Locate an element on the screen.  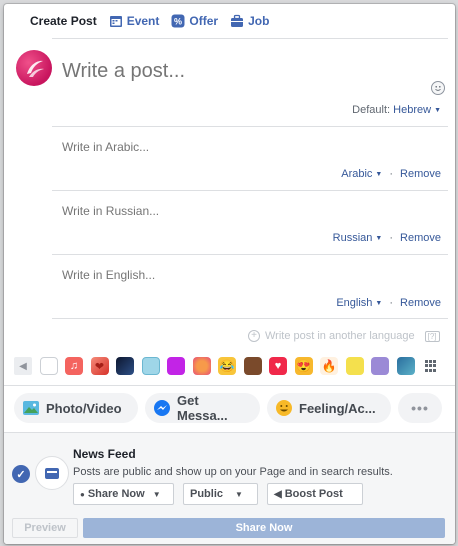
preview-button: Preview is located at coordinates (45, 528).